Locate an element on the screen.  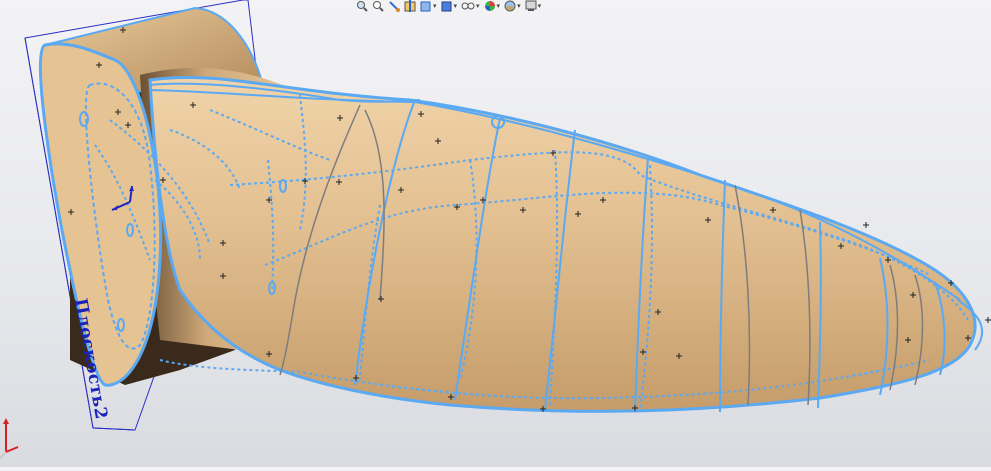
apply-scene-button: ▾ is located at coordinates (512, 6).